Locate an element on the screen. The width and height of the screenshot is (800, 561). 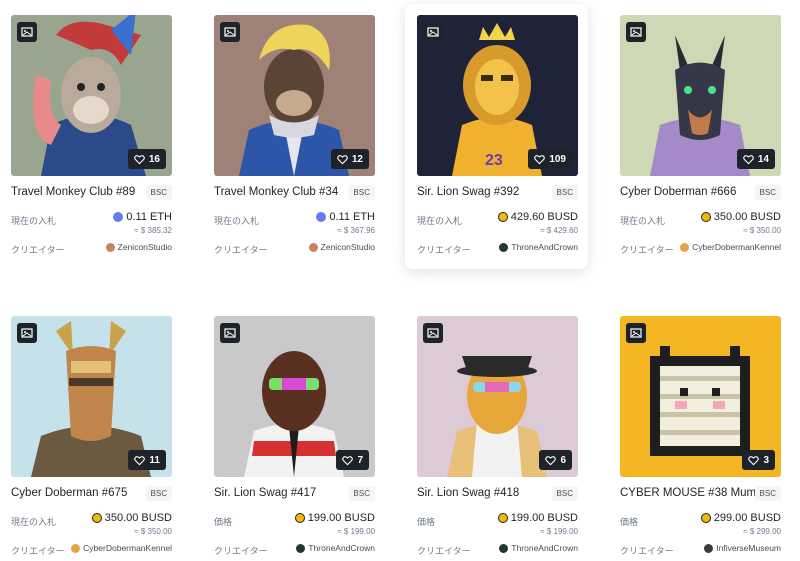
like-button: 7 is located at coordinates (352, 460).